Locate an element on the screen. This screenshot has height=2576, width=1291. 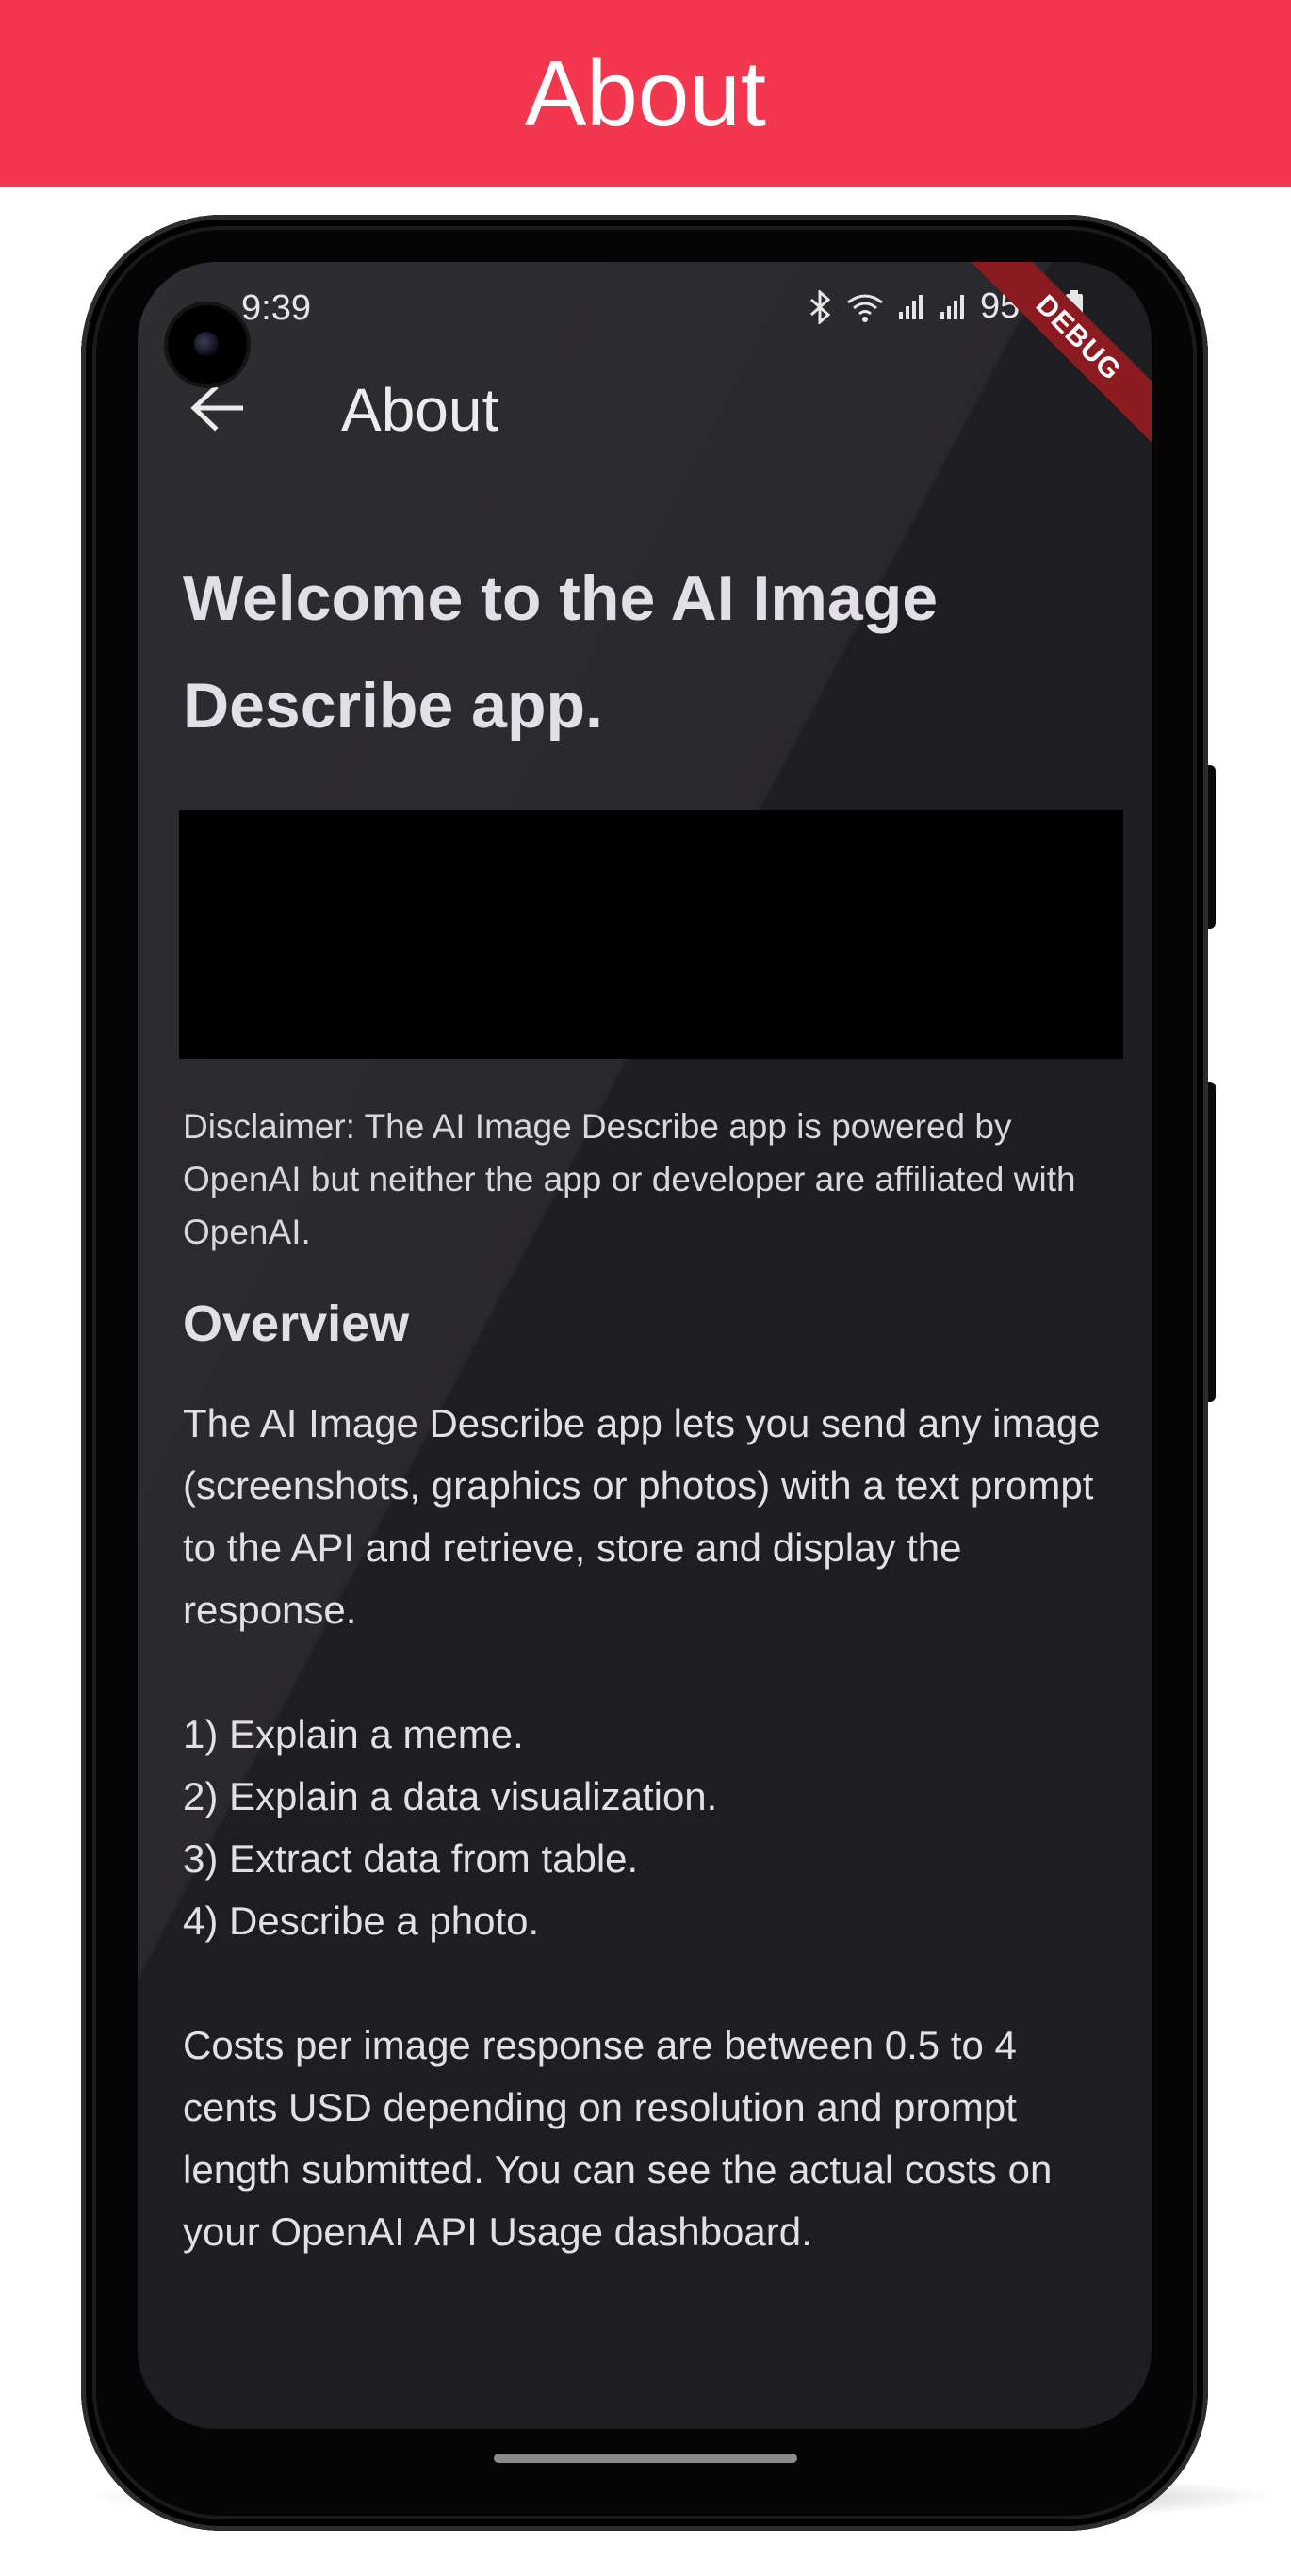
bluetooth-icon is located at coordinates (820, 306).